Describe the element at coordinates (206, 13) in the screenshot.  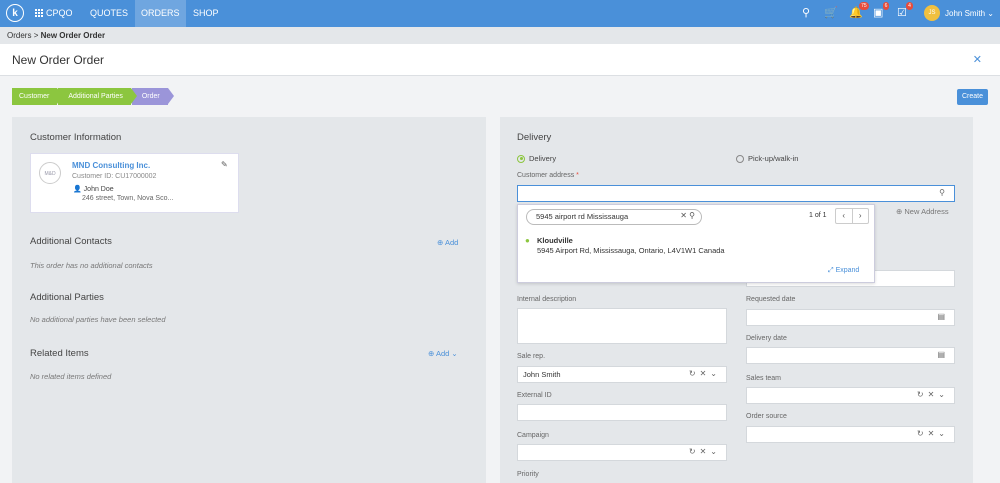
I see `nav-shop: SHOP` at that location.